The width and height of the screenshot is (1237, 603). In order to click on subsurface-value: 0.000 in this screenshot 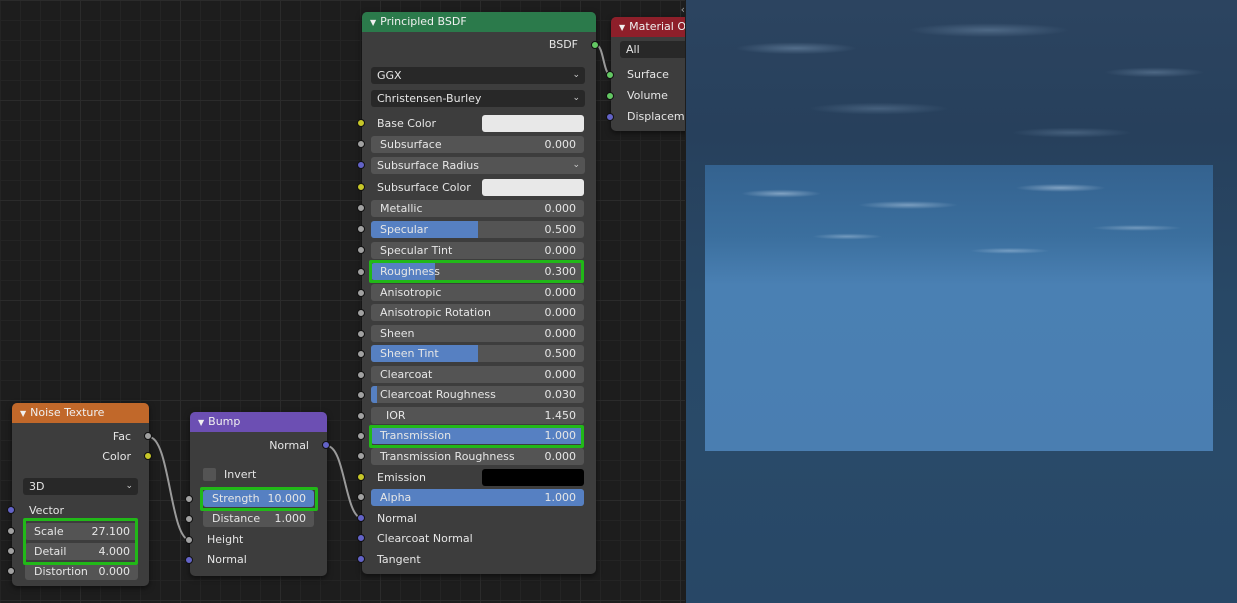, I will do `click(560, 144)`.